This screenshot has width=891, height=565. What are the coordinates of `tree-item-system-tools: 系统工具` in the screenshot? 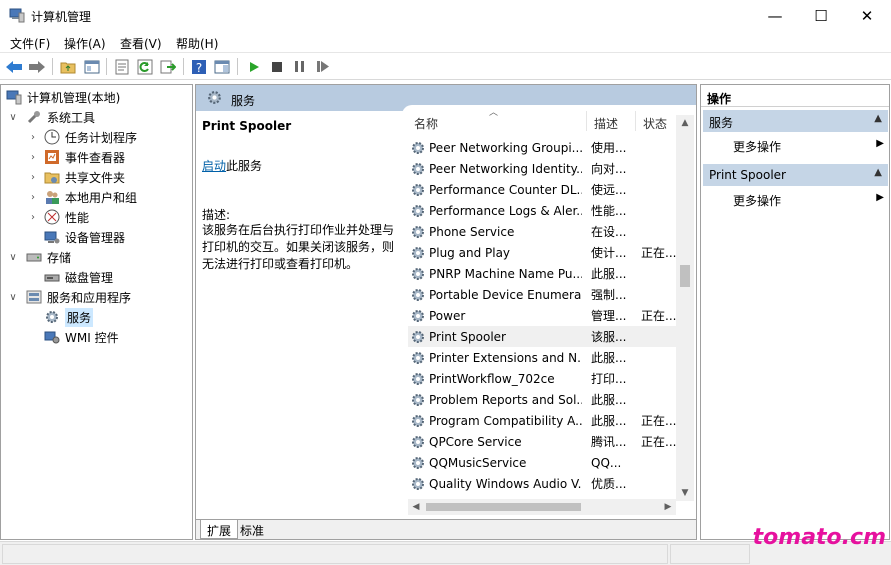 It's located at (60, 117).